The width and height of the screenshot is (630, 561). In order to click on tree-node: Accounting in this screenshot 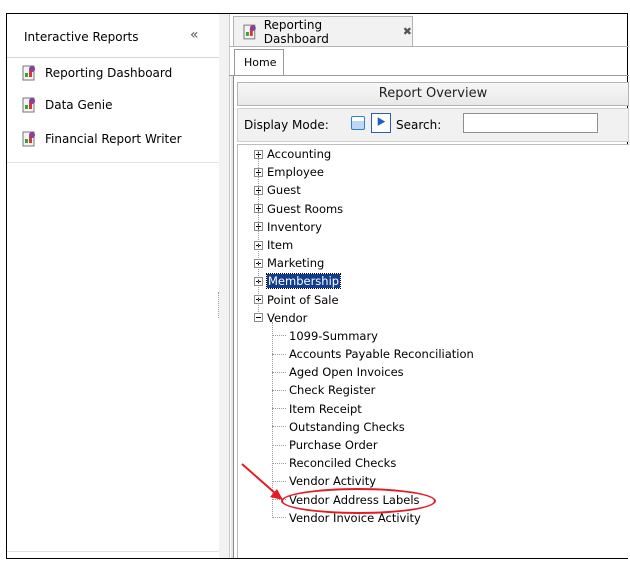, I will do `click(292, 154)`.